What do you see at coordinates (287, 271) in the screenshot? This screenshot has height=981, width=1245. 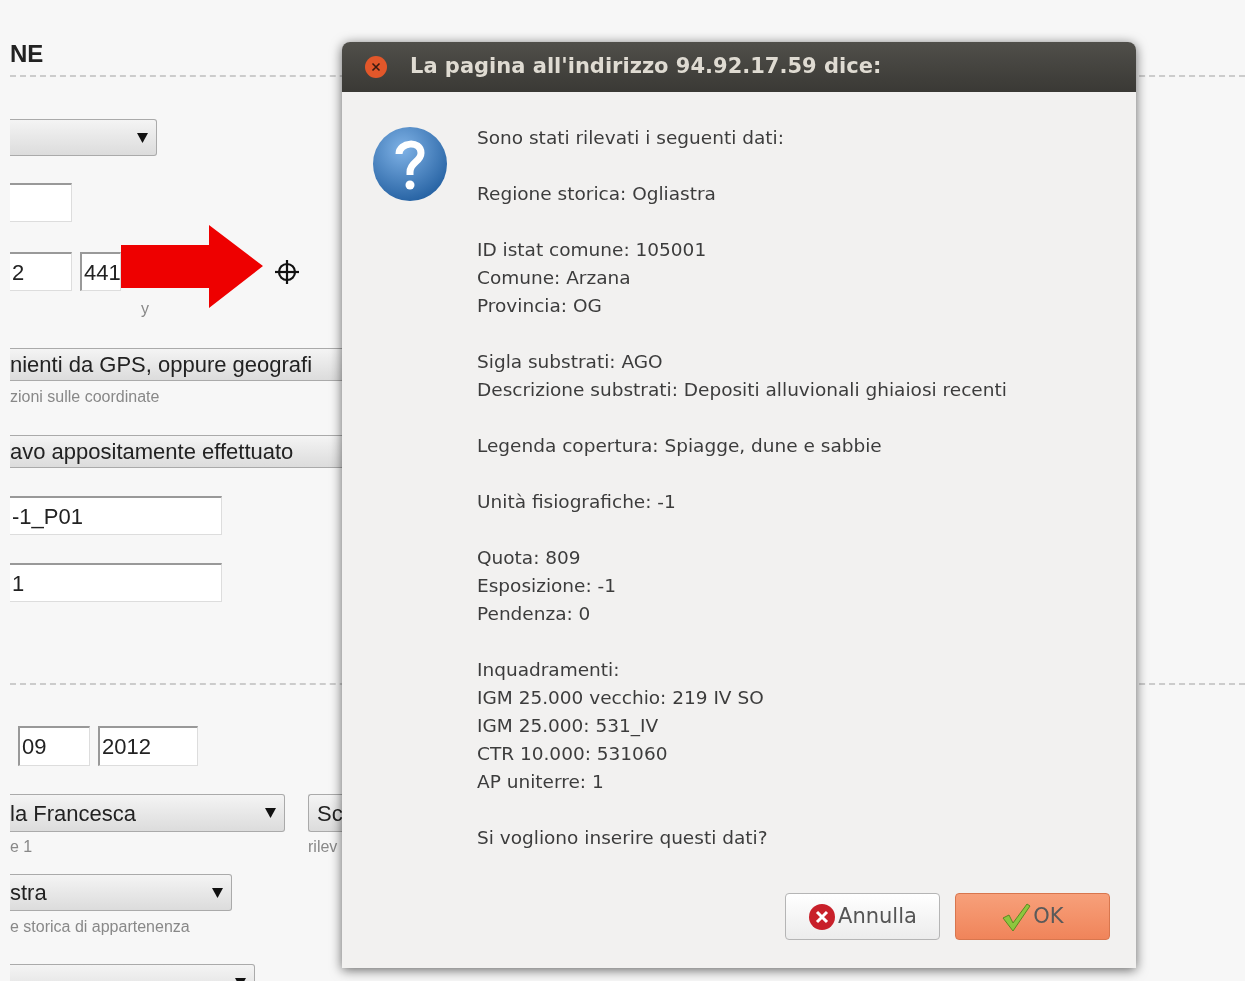 I see `crosshair-icon` at bounding box center [287, 271].